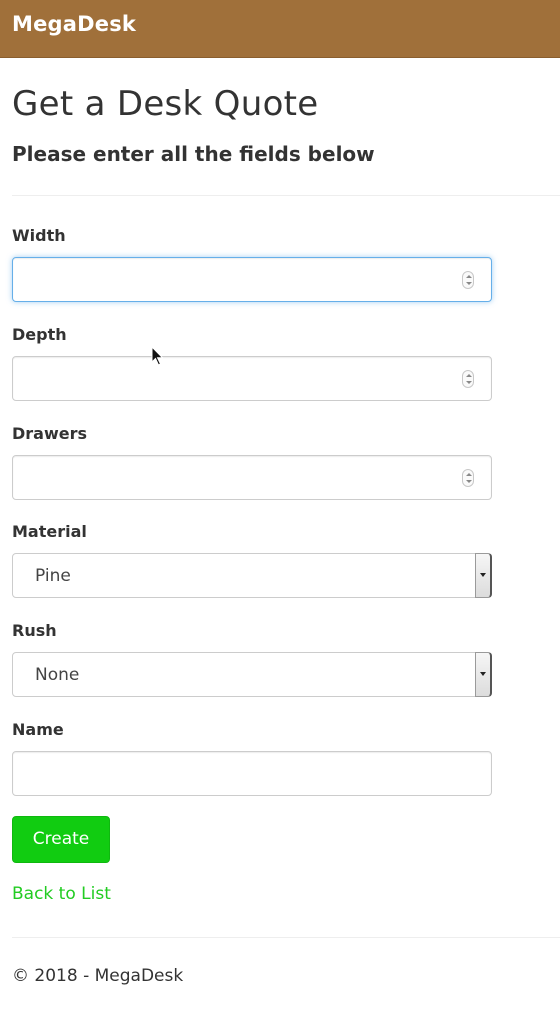  Describe the element at coordinates (252, 575) in the screenshot. I see `material-select: Pine` at that location.